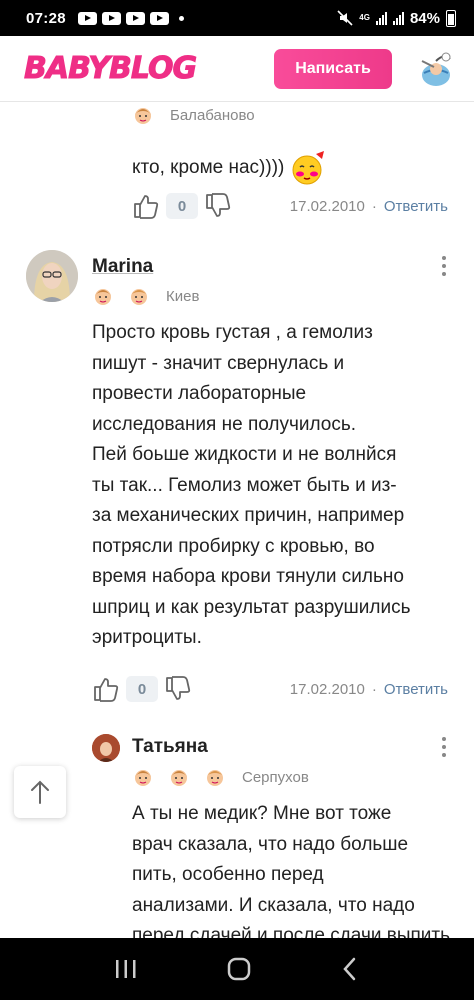 The image size is (474, 1000). What do you see at coordinates (451, 18) in the screenshot?
I see `battery-icon` at bounding box center [451, 18].